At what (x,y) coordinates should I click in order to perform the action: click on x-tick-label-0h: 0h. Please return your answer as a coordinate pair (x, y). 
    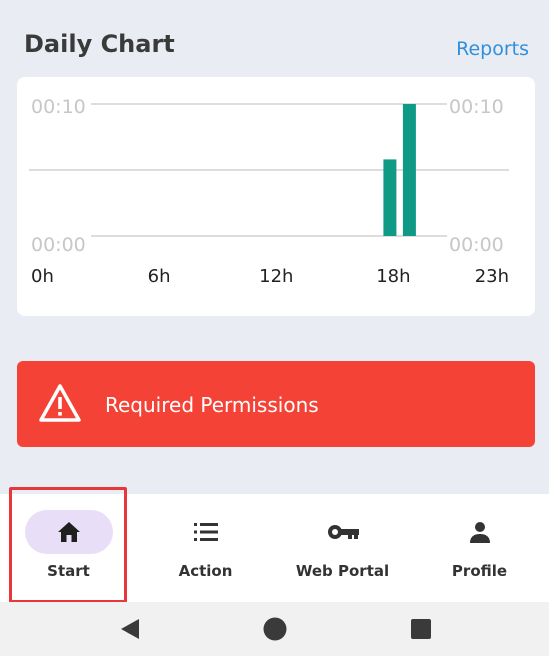
    Looking at the image, I should click on (42, 276).